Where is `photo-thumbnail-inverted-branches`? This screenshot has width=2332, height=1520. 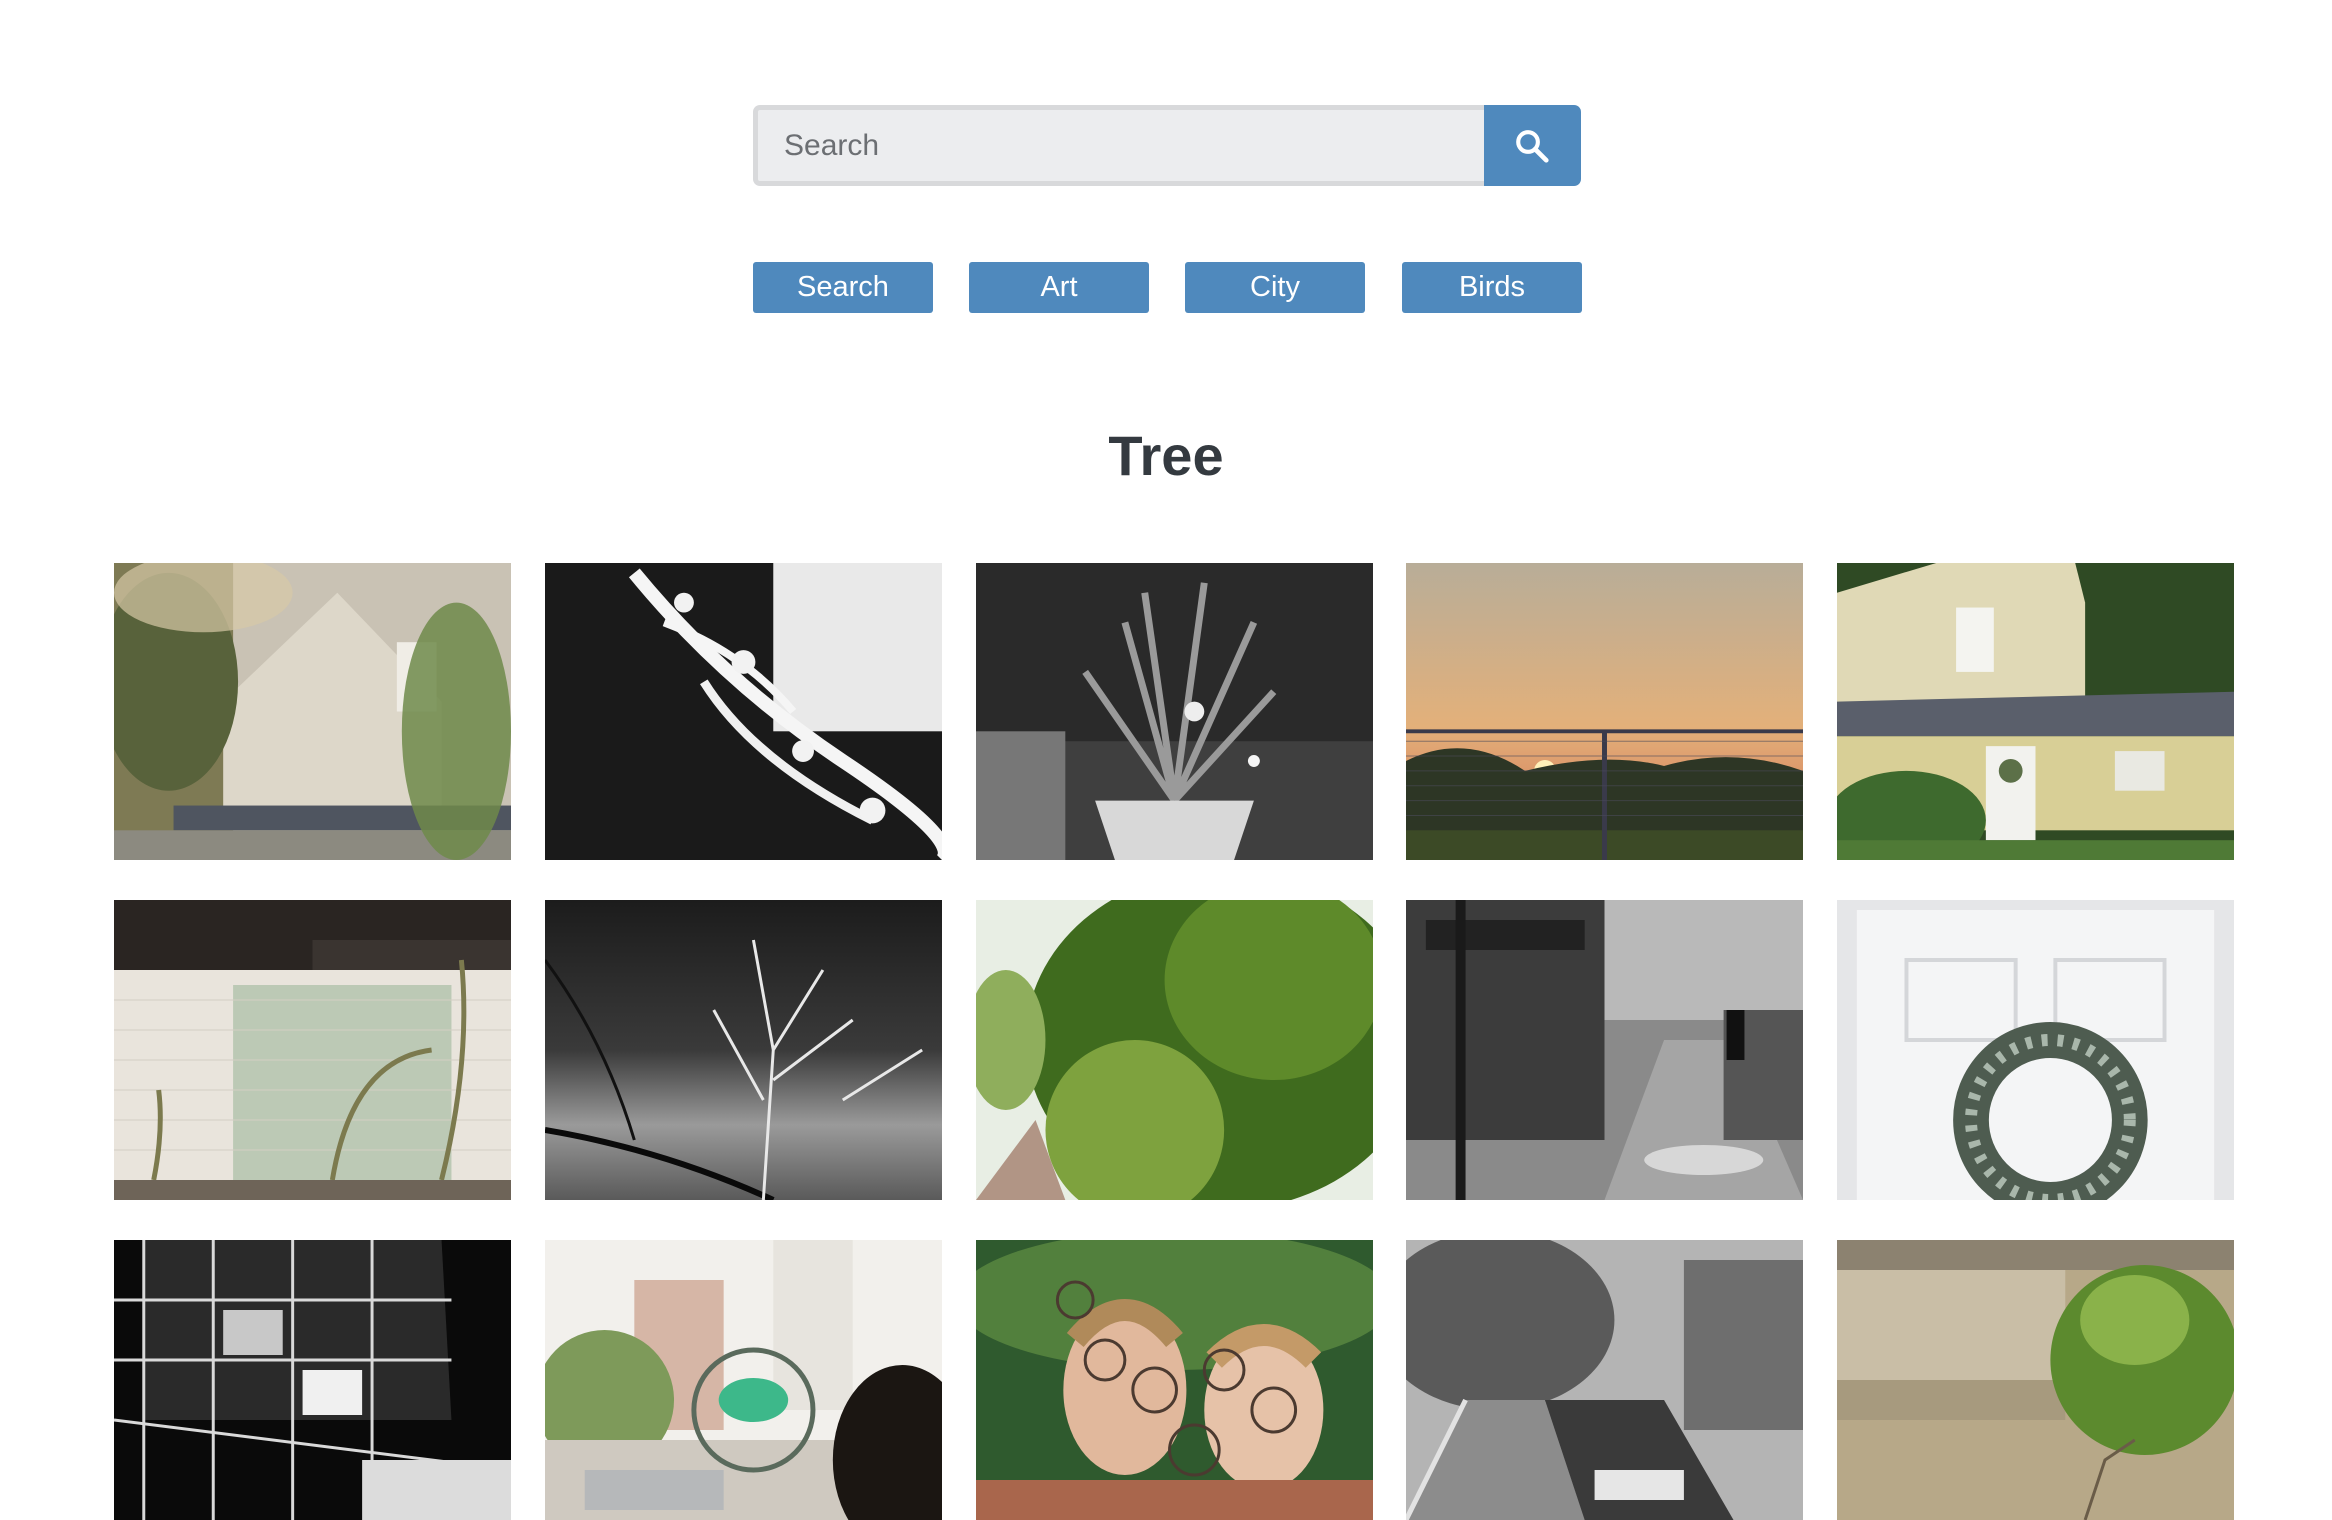 photo-thumbnail-inverted-branches is located at coordinates (743, 711).